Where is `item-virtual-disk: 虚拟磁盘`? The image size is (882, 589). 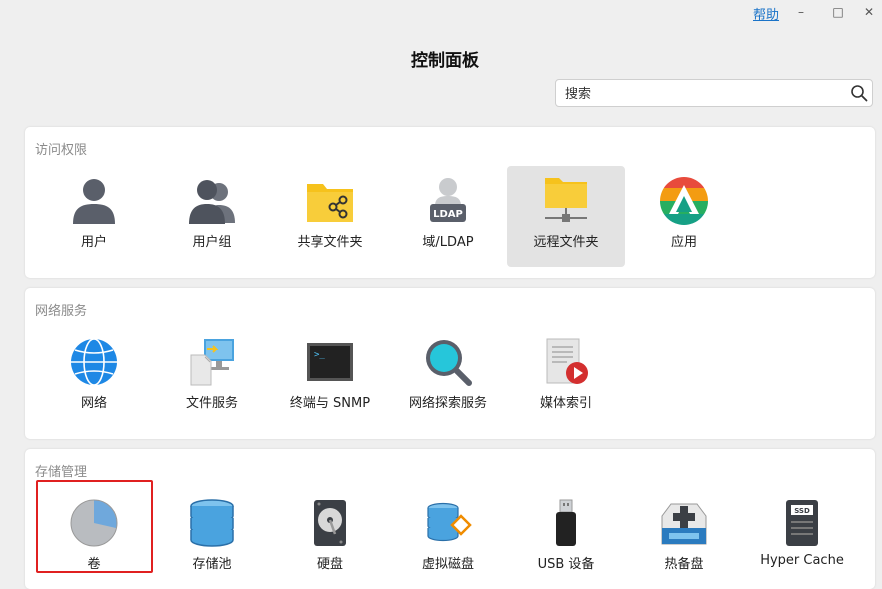 item-virtual-disk: 虚拟磁盘 is located at coordinates (448, 538).